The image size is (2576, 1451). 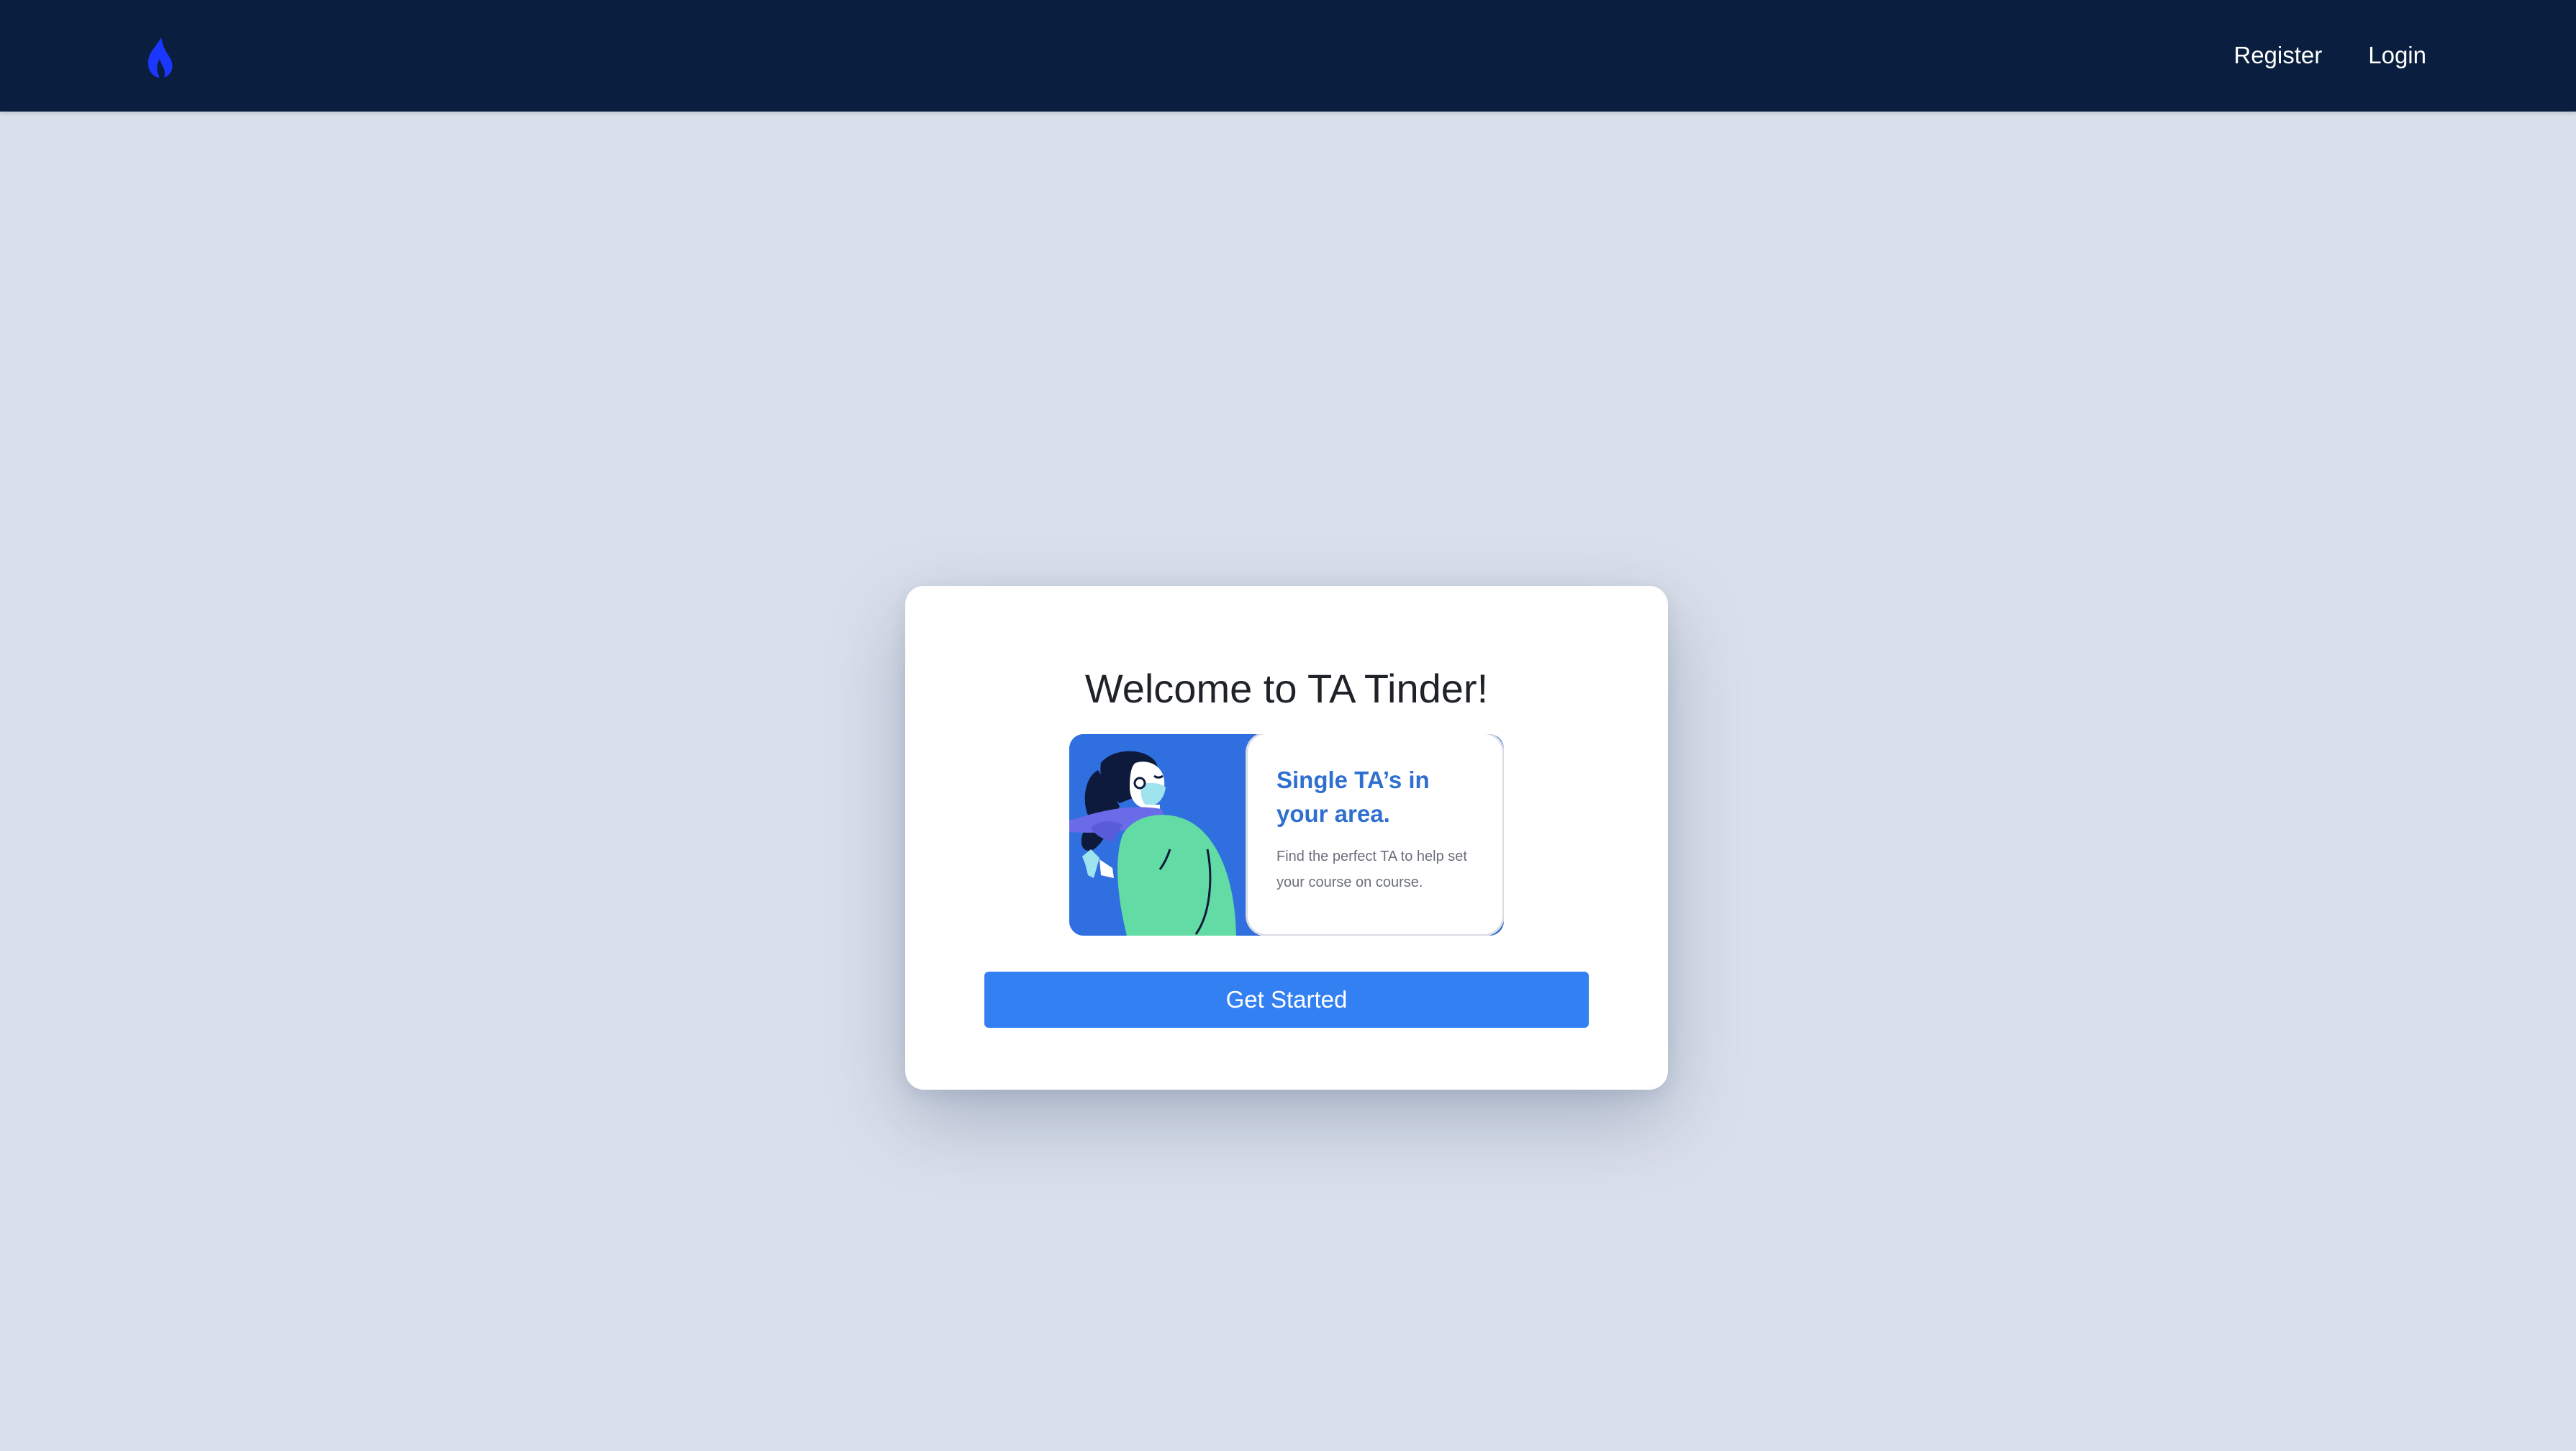 I want to click on person-with-scarf-illustration, so click(x=1170, y=835).